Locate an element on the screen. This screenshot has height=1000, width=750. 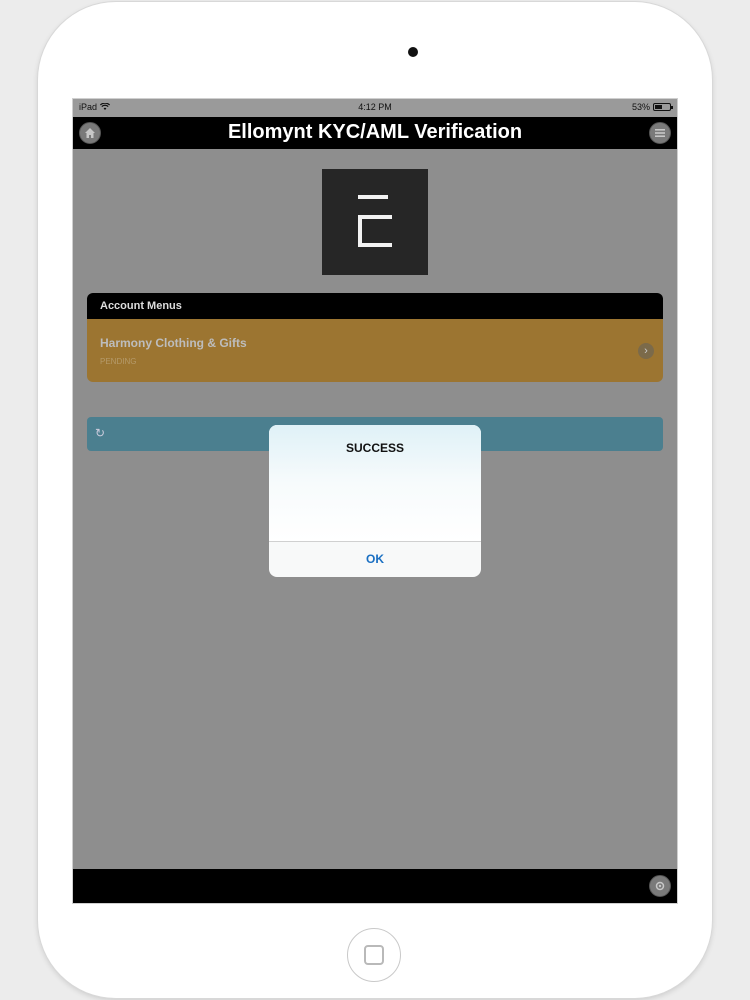
ok-button: OK is located at coordinates (375, 559).